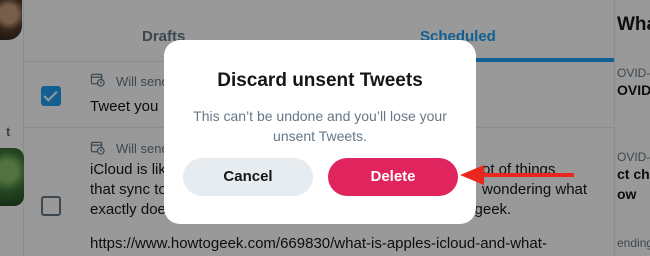 Image resolution: width=650 pixels, height=256 pixels. I want to click on delete-button: Delete, so click(393, 177).